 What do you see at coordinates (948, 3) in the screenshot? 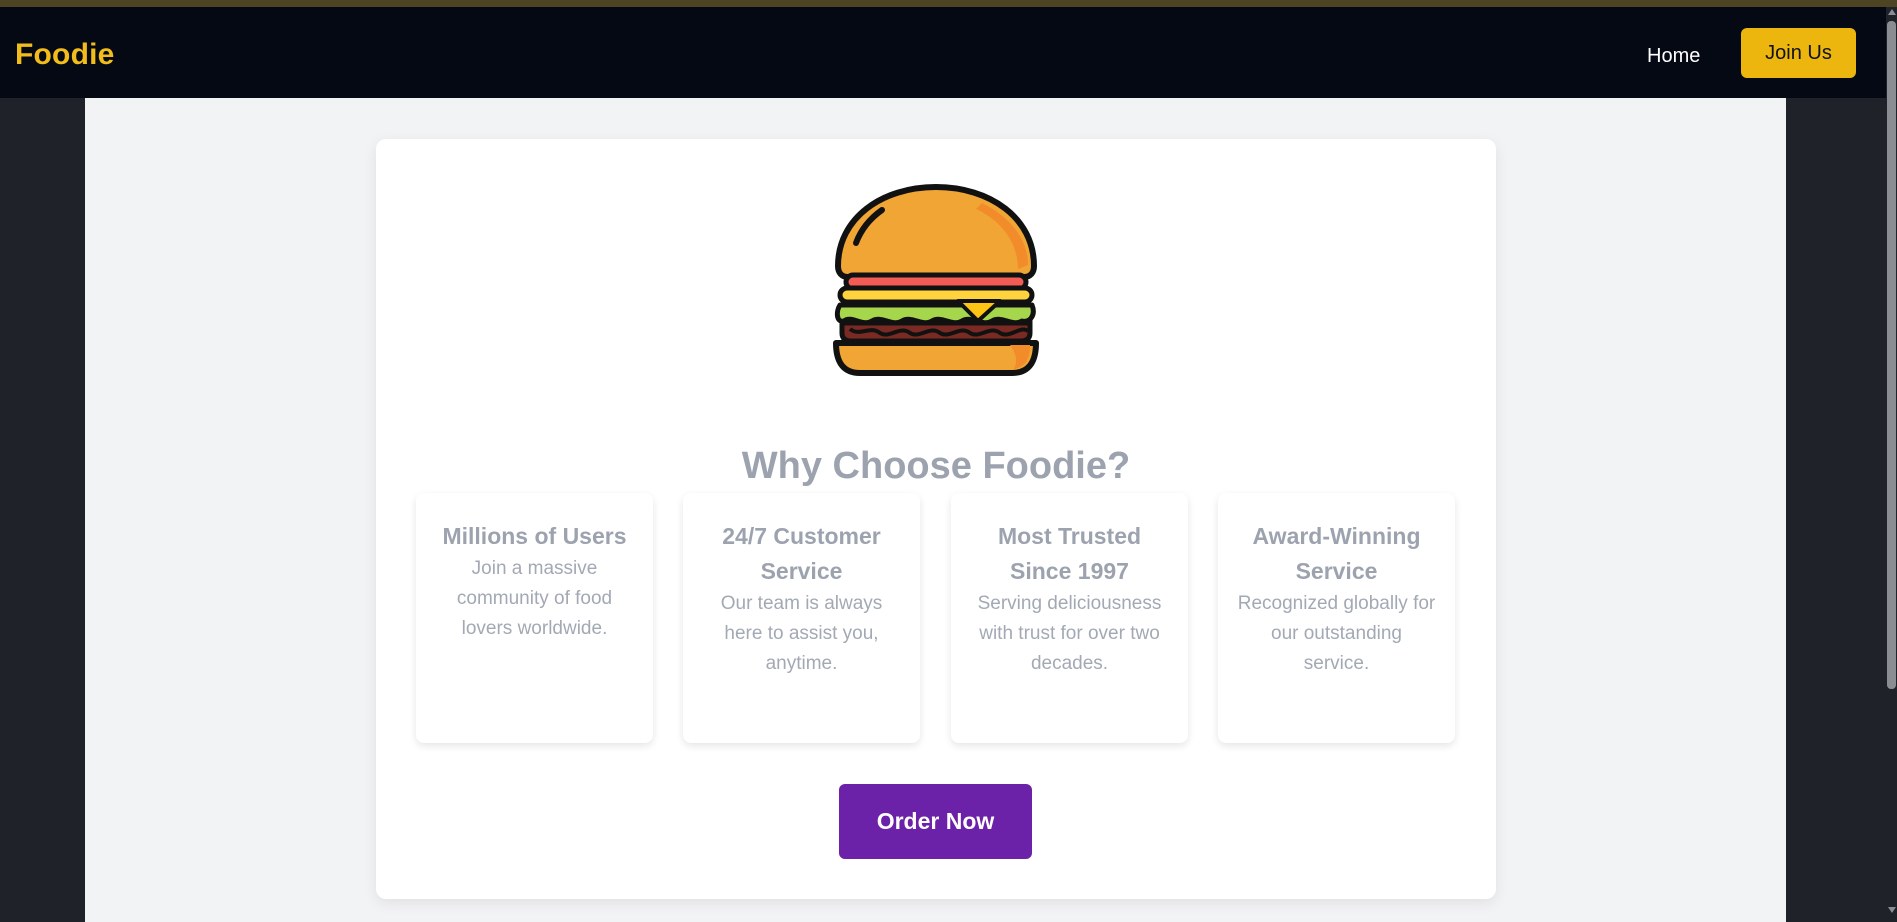
I see `browser-top-strip` at bounding box center [948, 3].